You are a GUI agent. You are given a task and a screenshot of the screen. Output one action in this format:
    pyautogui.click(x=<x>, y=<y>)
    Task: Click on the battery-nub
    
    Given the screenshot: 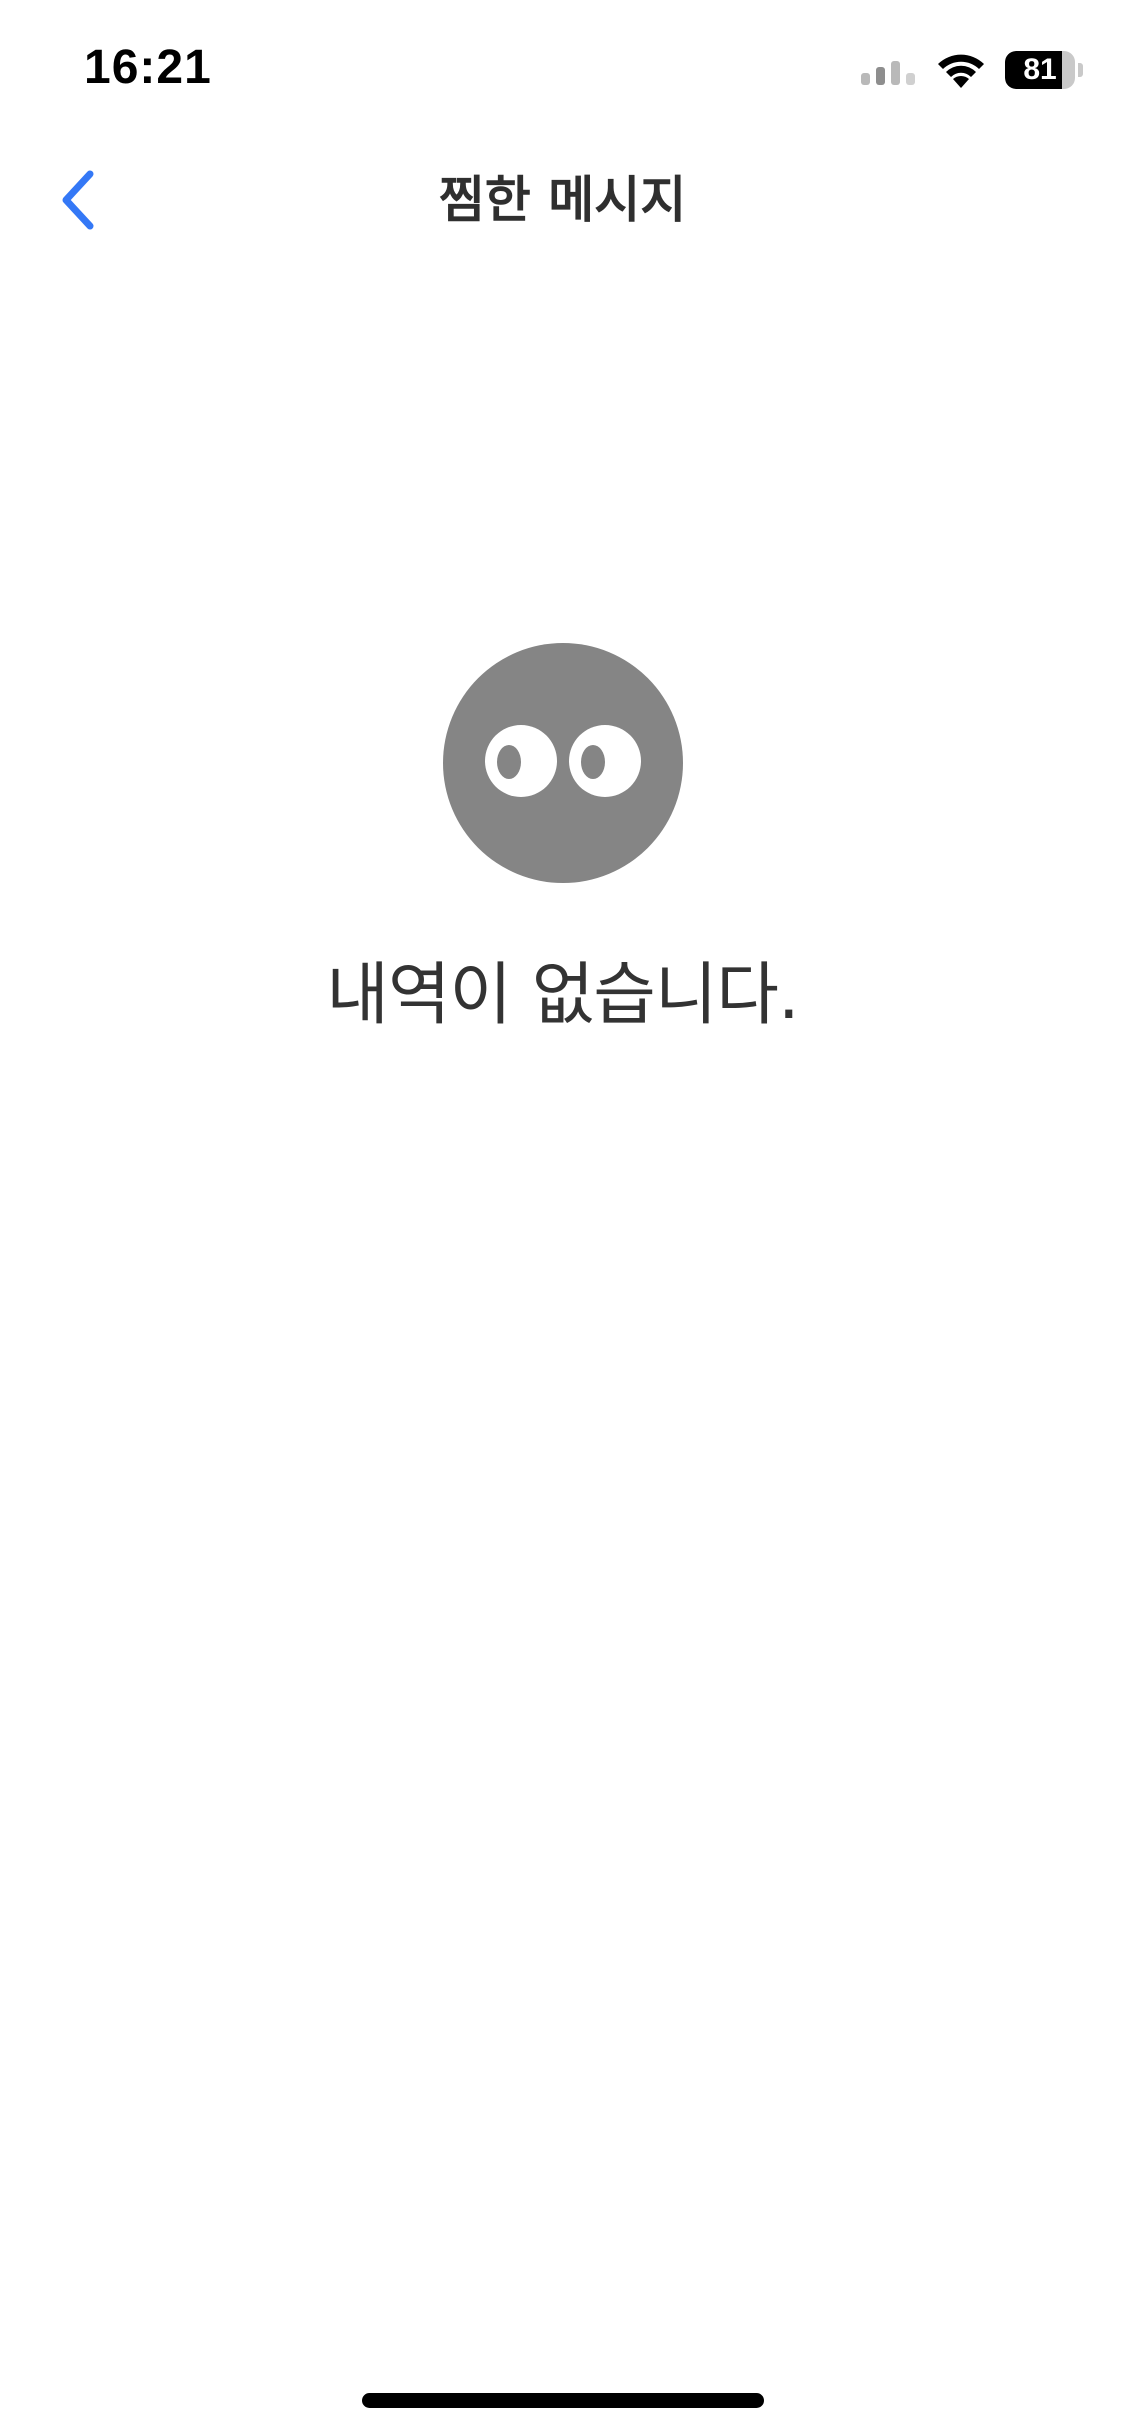 What is the action you would take?
    pyautogui.click(x=1080, y=70)
    